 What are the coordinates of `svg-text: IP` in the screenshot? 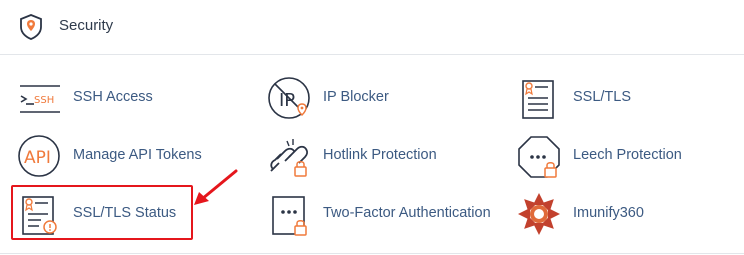 It's located at (287, 100).